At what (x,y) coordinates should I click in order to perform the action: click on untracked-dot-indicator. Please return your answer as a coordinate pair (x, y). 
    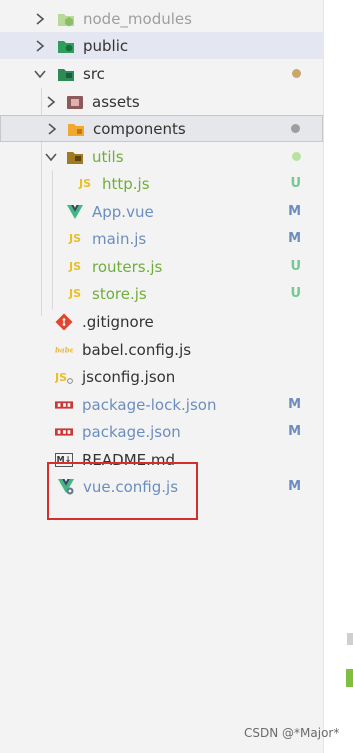
    Looking at the image, I should click on (296, 156).